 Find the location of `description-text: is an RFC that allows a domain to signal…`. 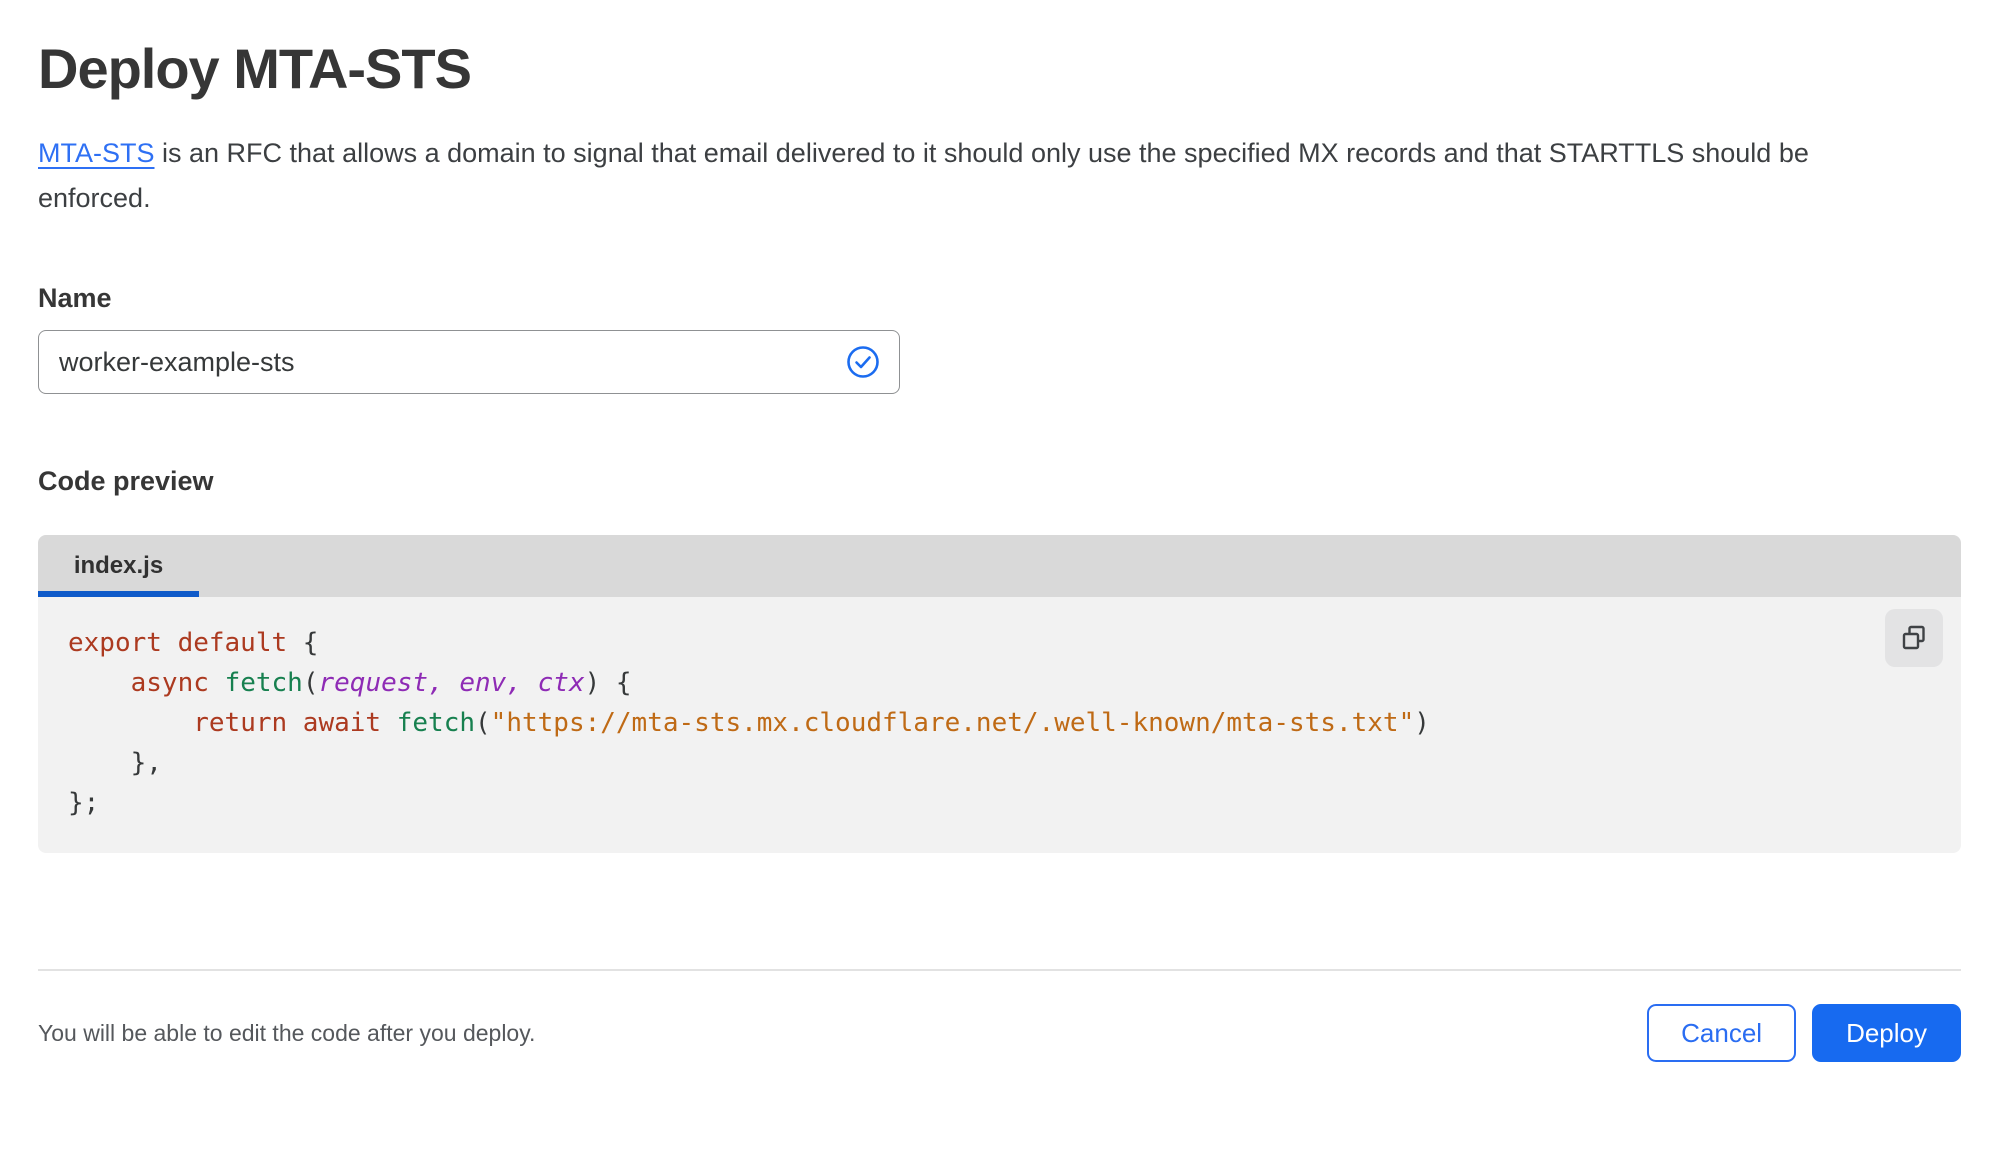

description-text: is an RFC that allows a domain to signal… is located at coordinates (923, 175).